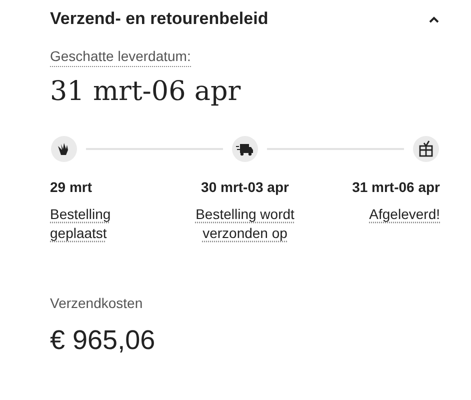  I want to click on gift-icon, so click(426, 149).